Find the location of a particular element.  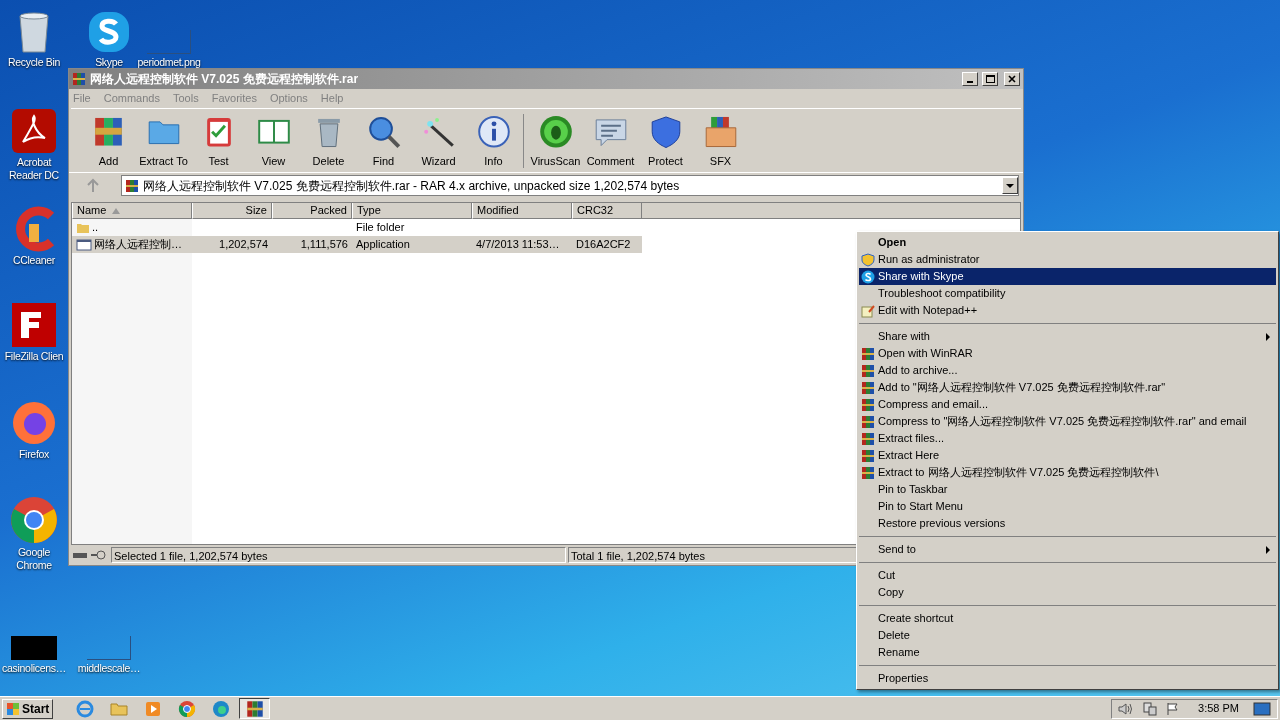

context-menu-item: Pin to Taskbar is located at coordinates (1067, 489).